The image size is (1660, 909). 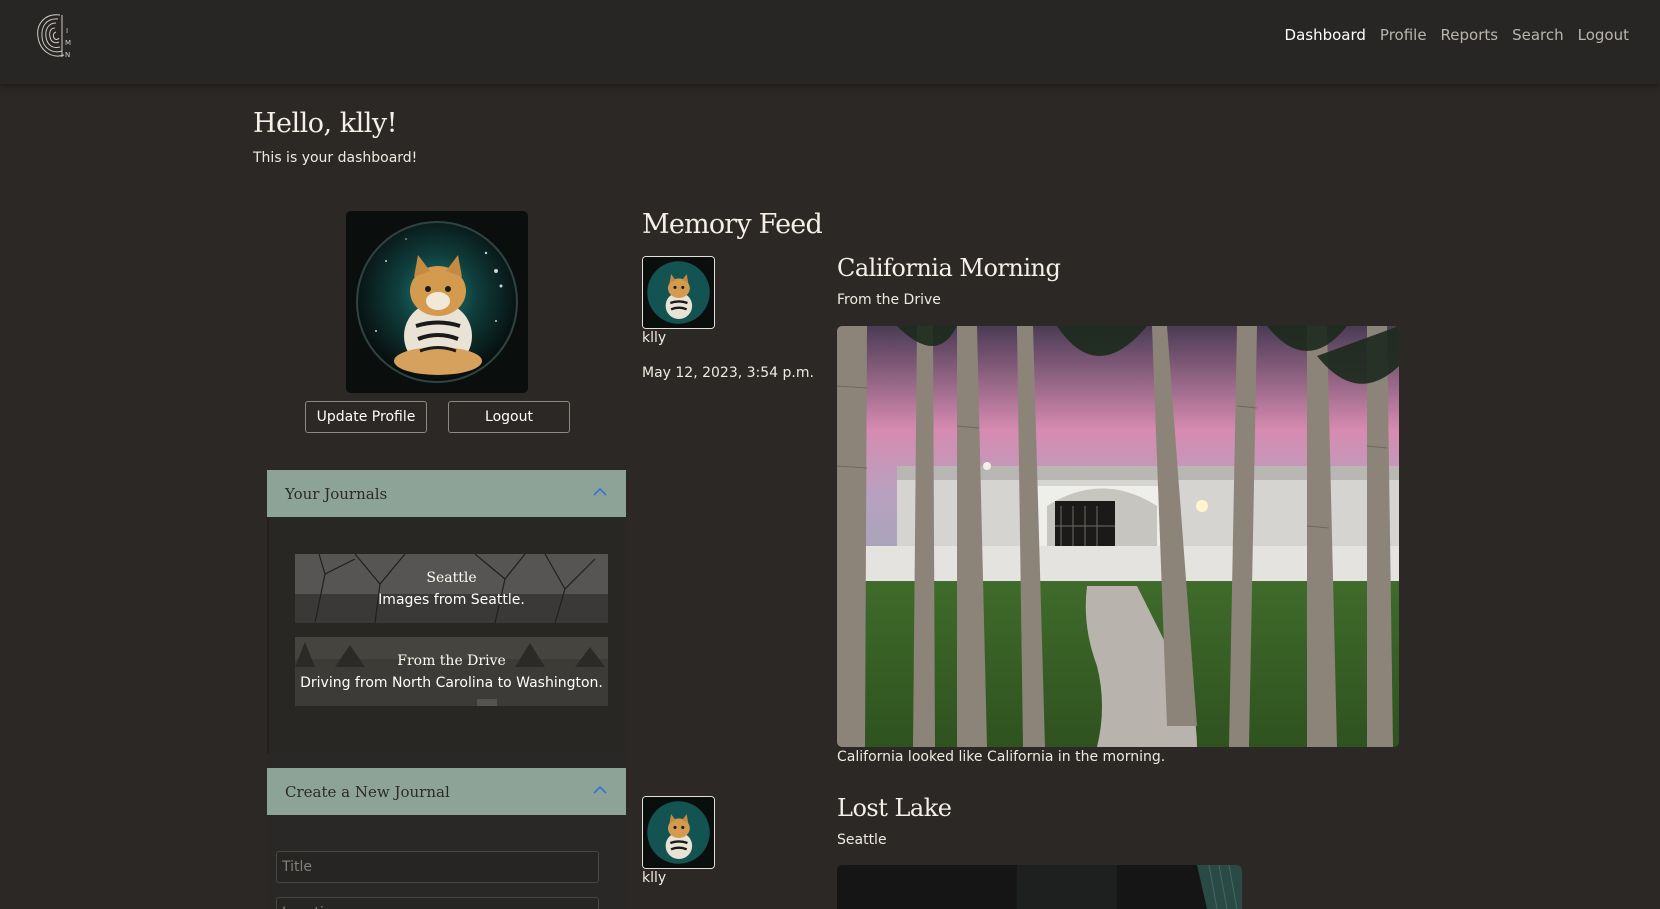 What do you see at coordinates (889, 300) in the screenshot?
I see `post-journal-name: From the Drive` at bounding box center [889, 300].